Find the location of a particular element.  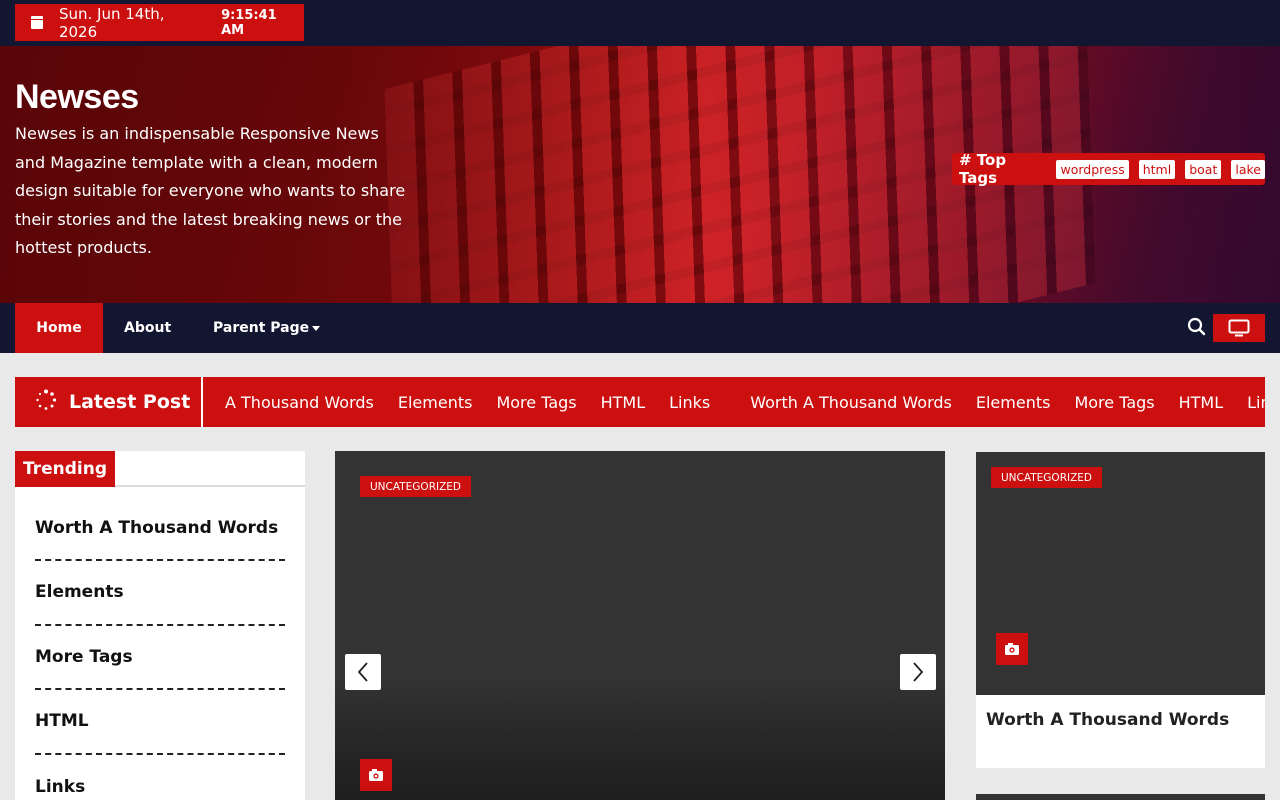

monitor-button is located at coordinates (1239, 328).